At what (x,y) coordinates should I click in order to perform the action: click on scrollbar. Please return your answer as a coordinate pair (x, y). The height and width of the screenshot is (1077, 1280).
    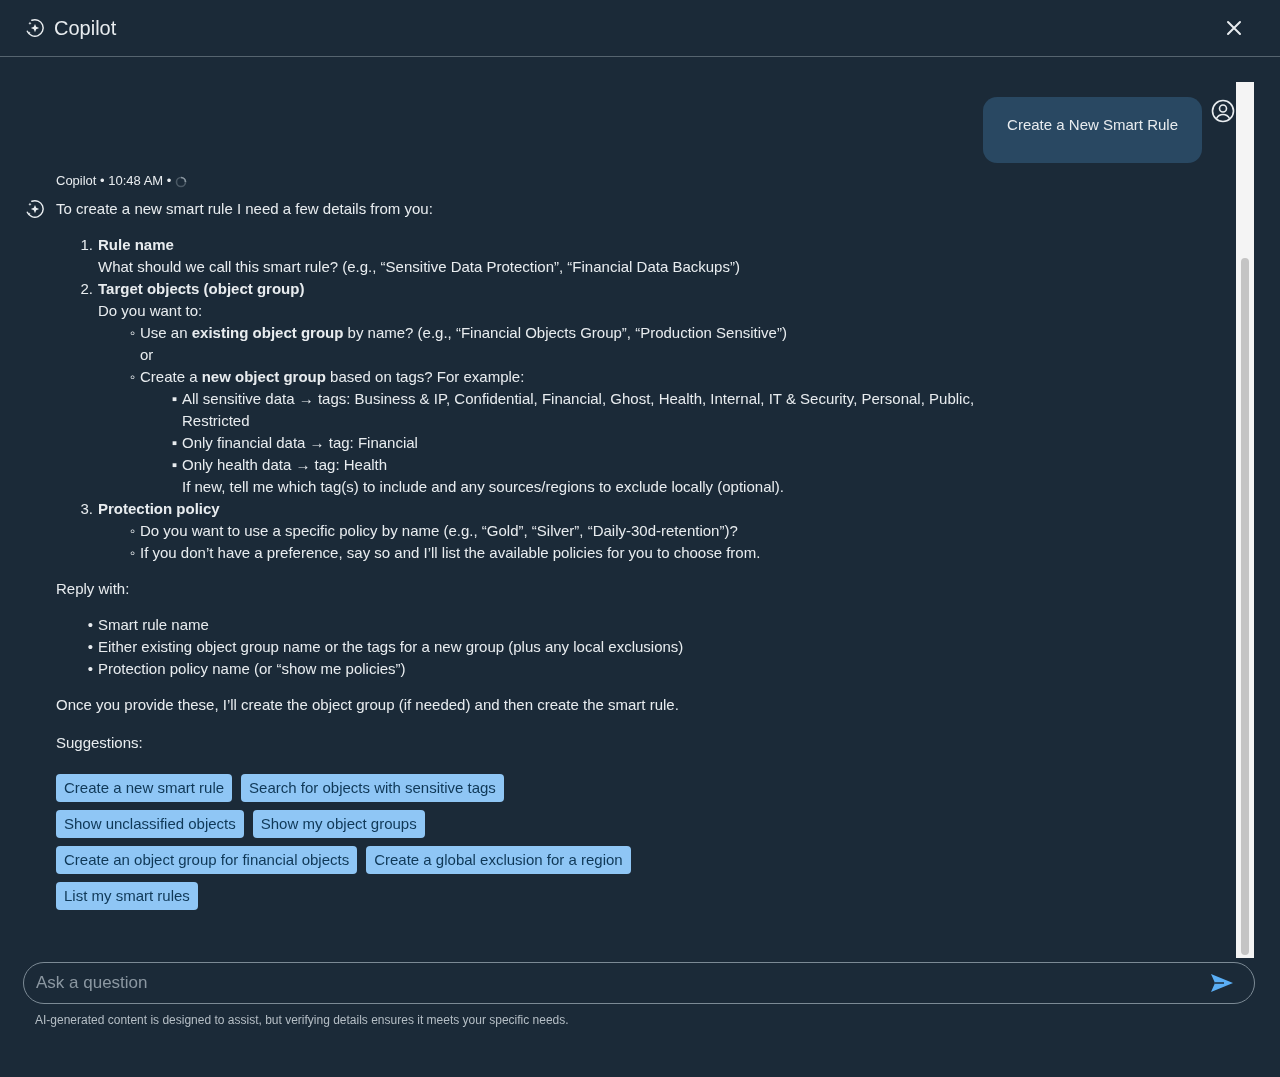
    Looking at the image, I should click on (1245, 520).